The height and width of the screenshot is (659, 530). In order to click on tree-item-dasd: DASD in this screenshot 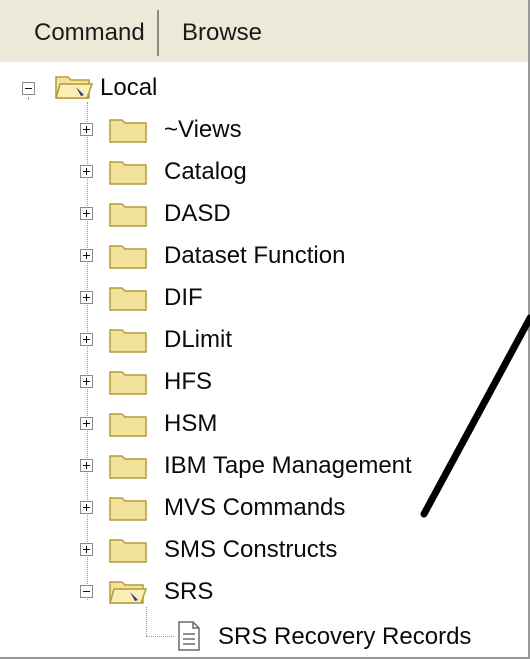, I will do `click(197, 214)`.